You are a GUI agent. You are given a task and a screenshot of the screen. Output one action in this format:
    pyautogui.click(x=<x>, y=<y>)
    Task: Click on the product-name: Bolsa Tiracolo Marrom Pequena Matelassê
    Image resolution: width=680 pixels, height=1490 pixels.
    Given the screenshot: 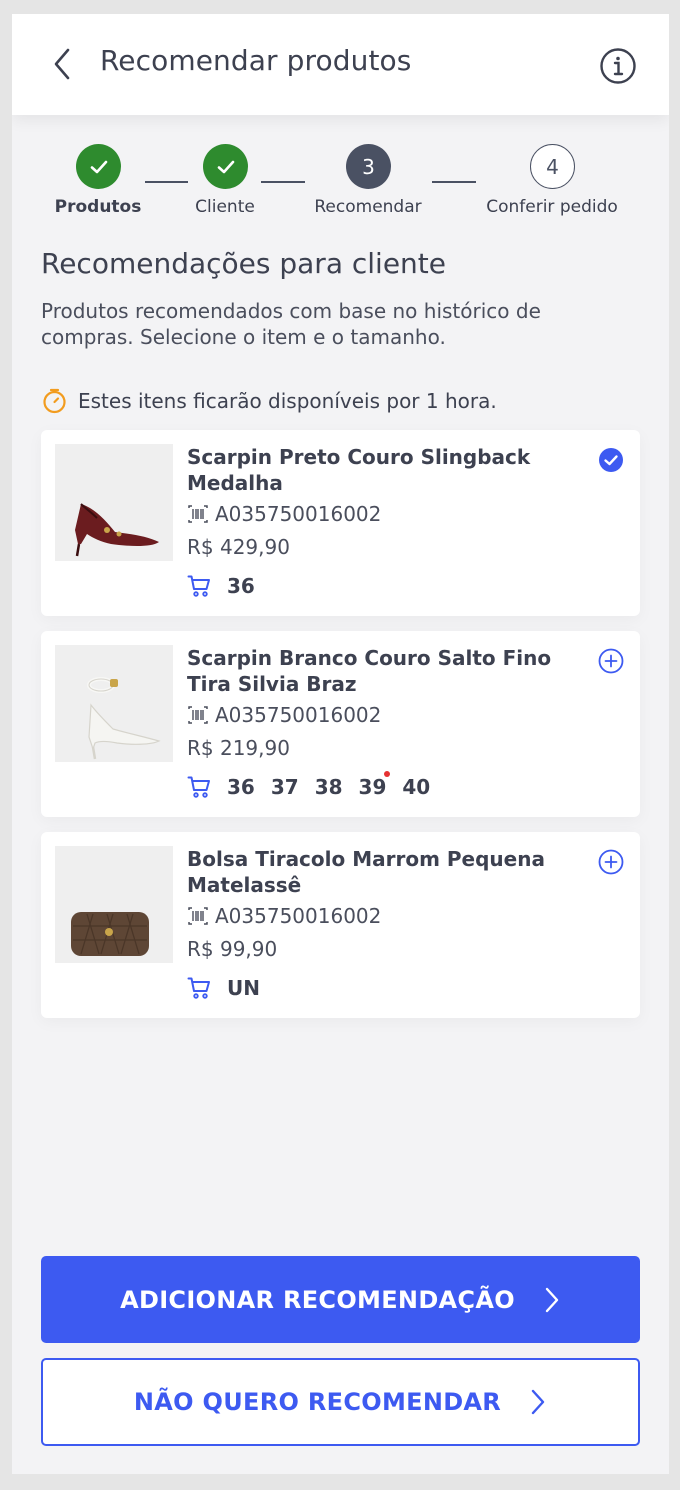 What is the action you would take?
    pyautogui.click(x=366, y=872)
    